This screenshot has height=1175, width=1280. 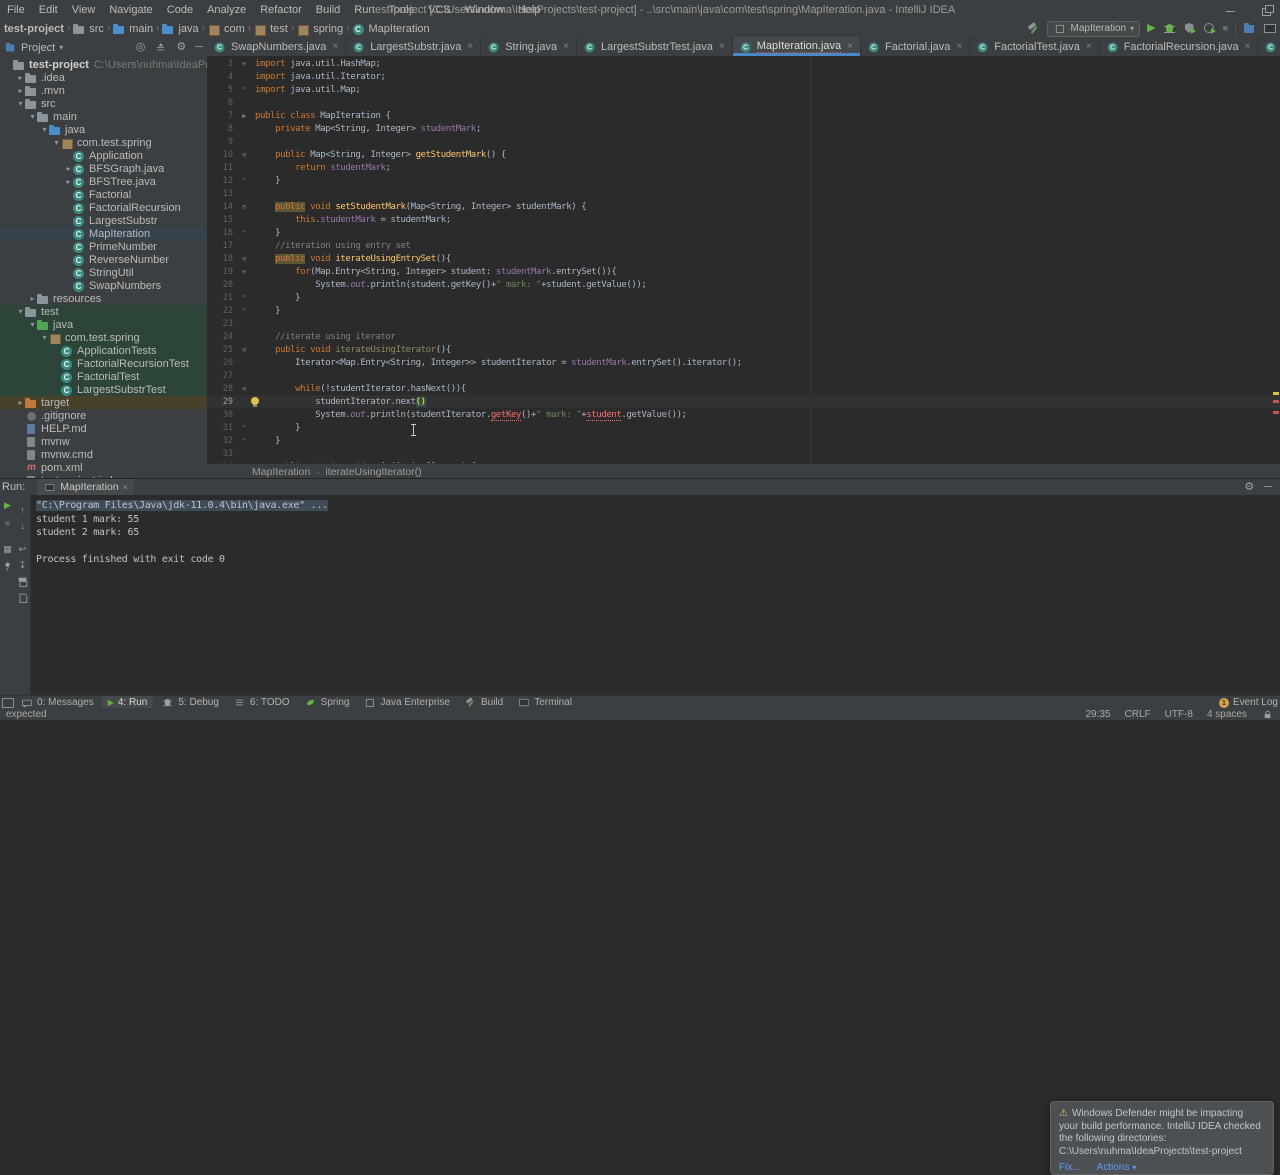 What do you see at coordinates (103, 454) in the screenshot?
I see `tree-item-mvnw-cmd: mvnw.cmd` at bounding box center [103, 454].